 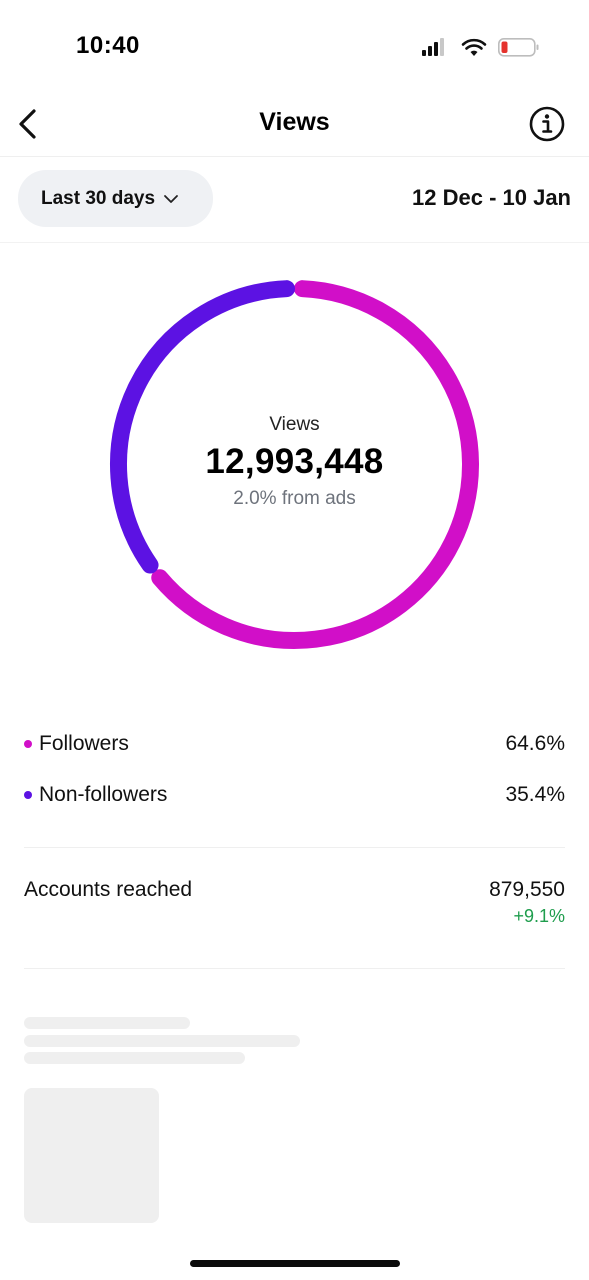 What do you see at coordinates (294, 743) in the screenshot?
I see `breakdown-row-followers: Followers 64.6%` at bounding box center [294, 743].